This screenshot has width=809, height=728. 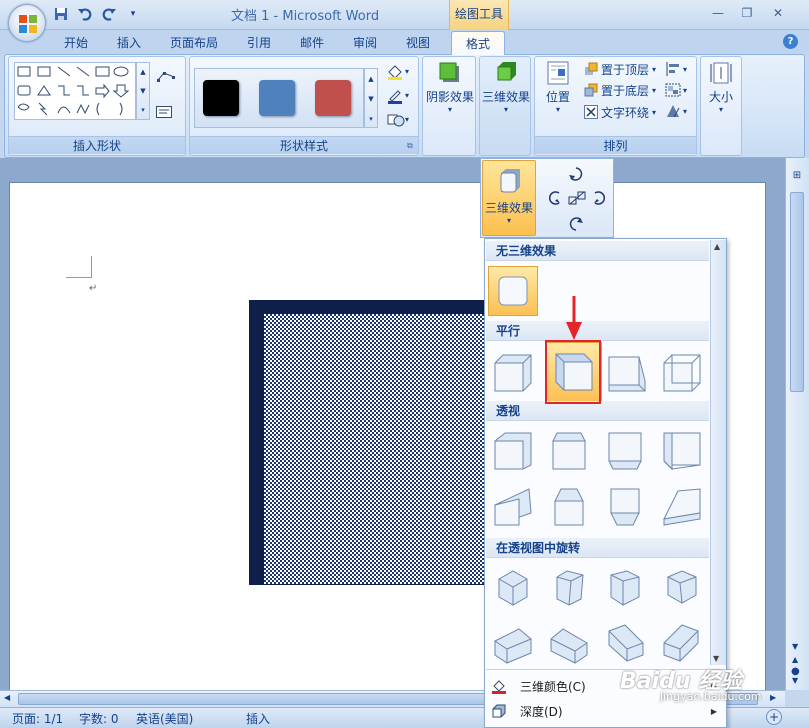 I want to click on rotate-icon: ▾, so click(x=678, y=111).